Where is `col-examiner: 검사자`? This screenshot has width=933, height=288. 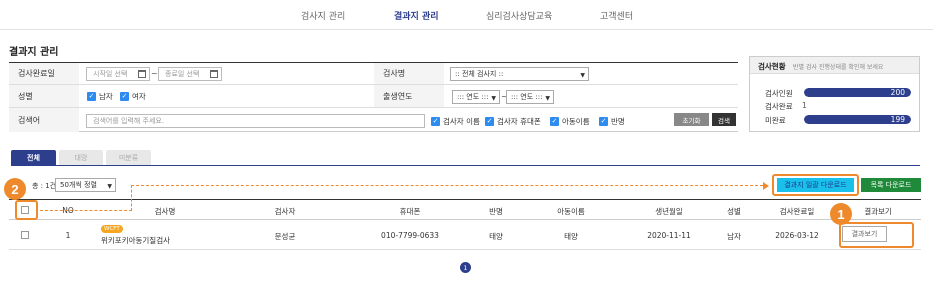 col-examiner: 검사자 is located at coordinates (285, 211).